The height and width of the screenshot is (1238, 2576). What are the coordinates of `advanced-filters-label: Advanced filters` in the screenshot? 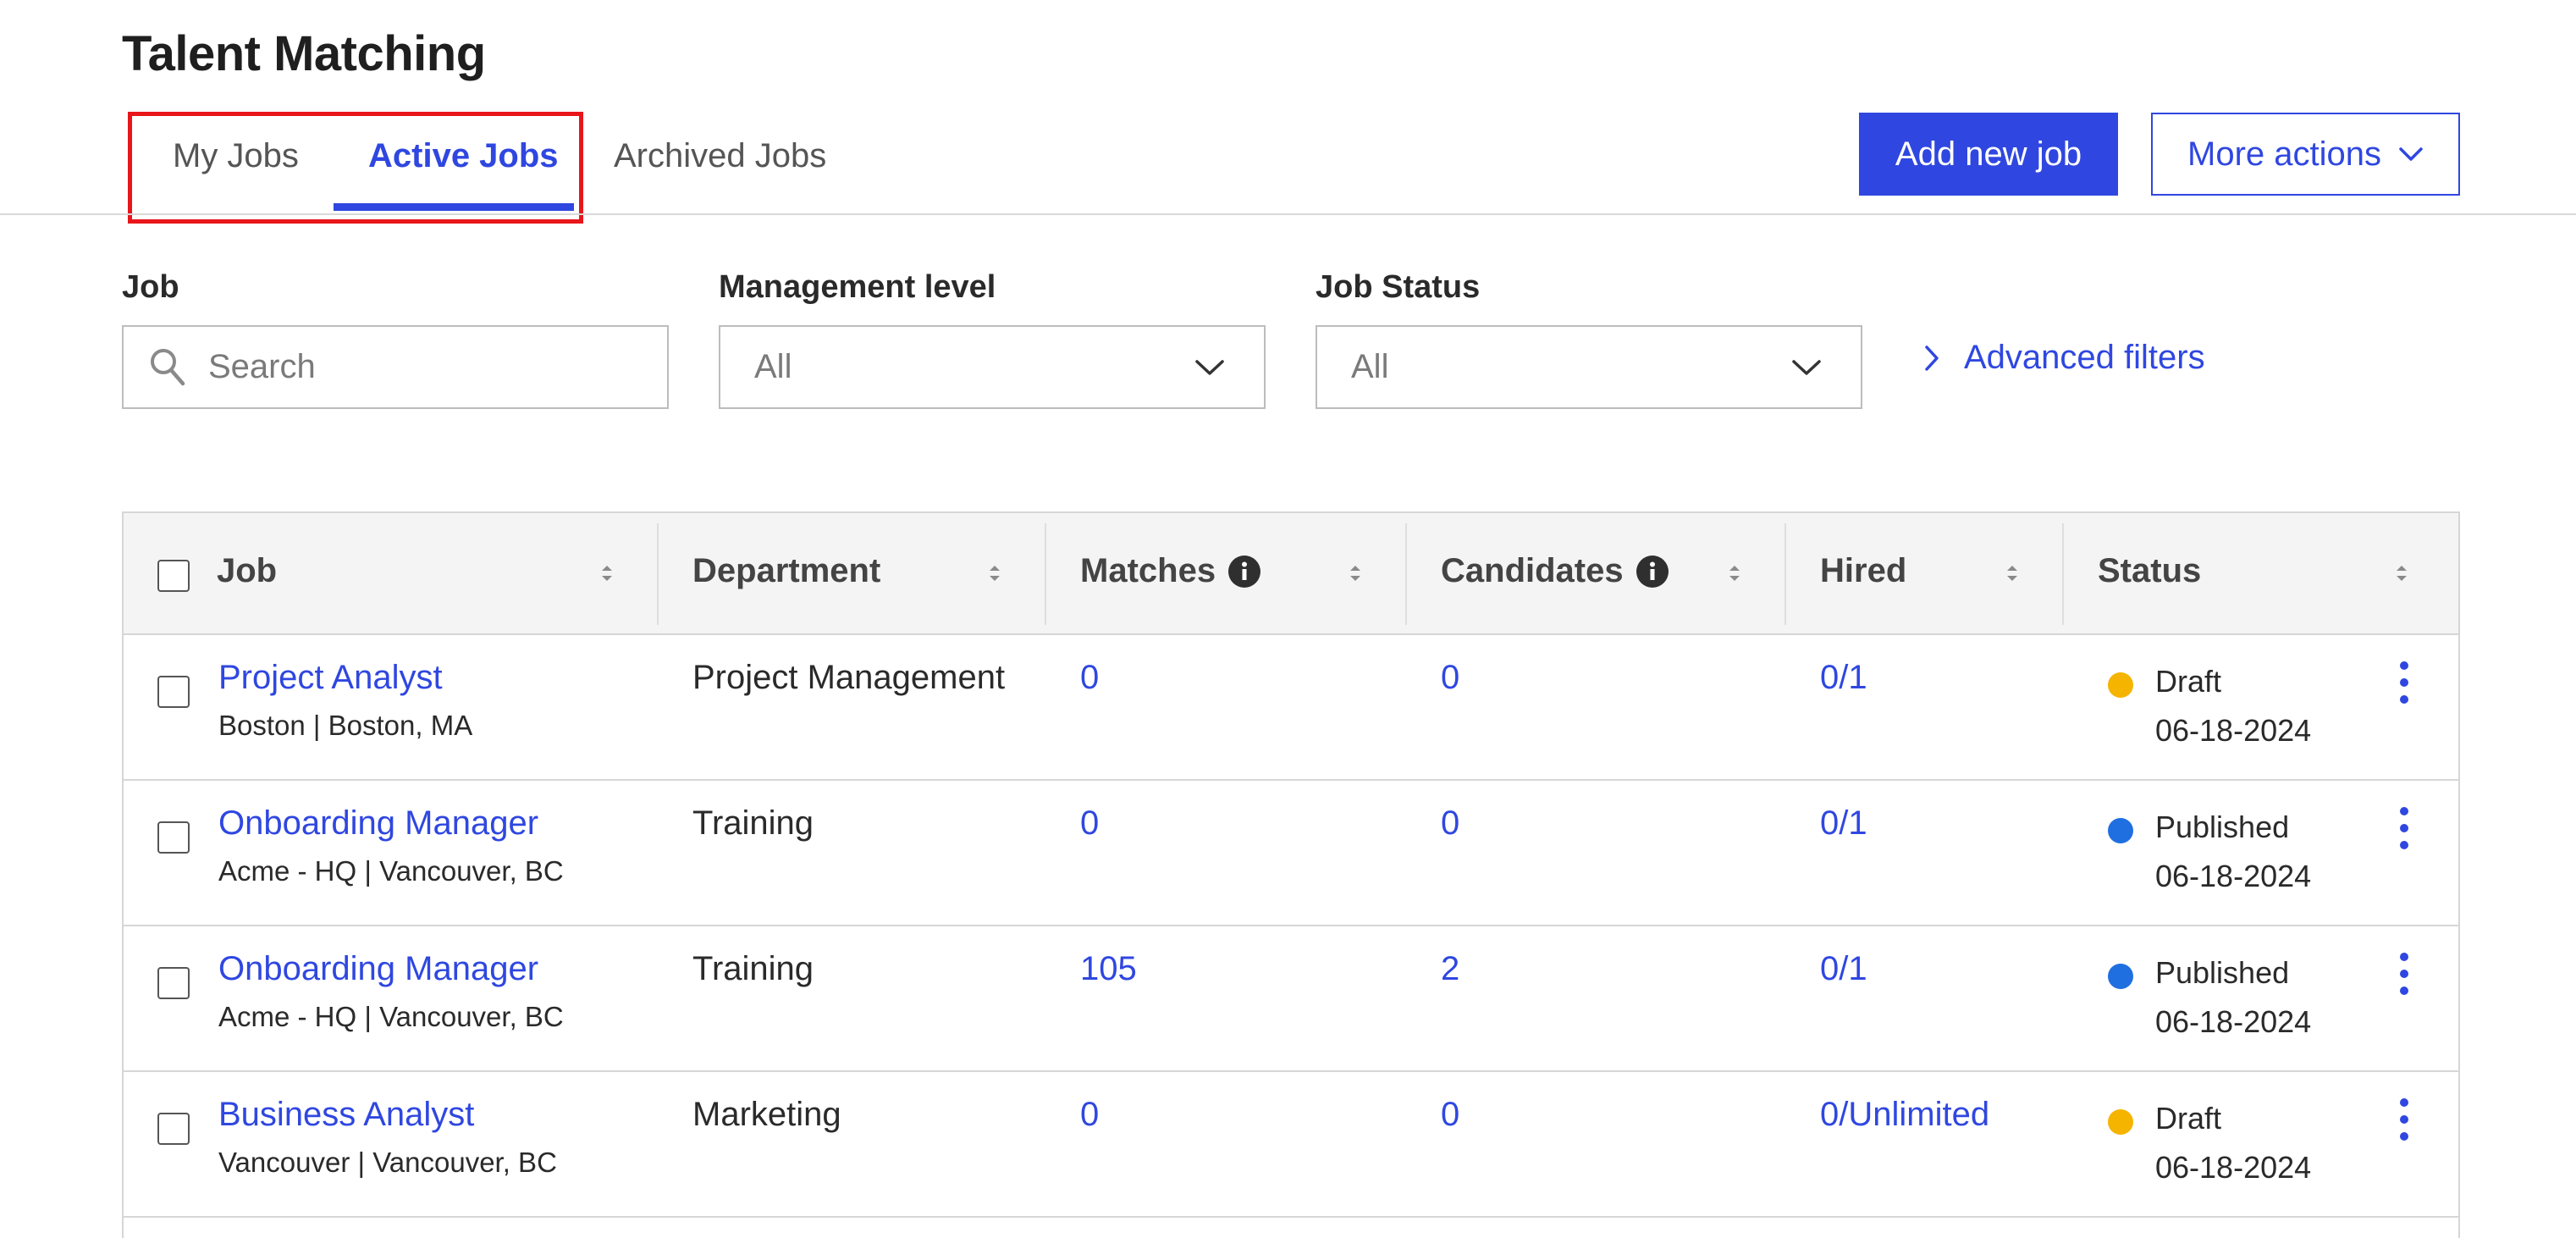 It's located at (2084, 357).